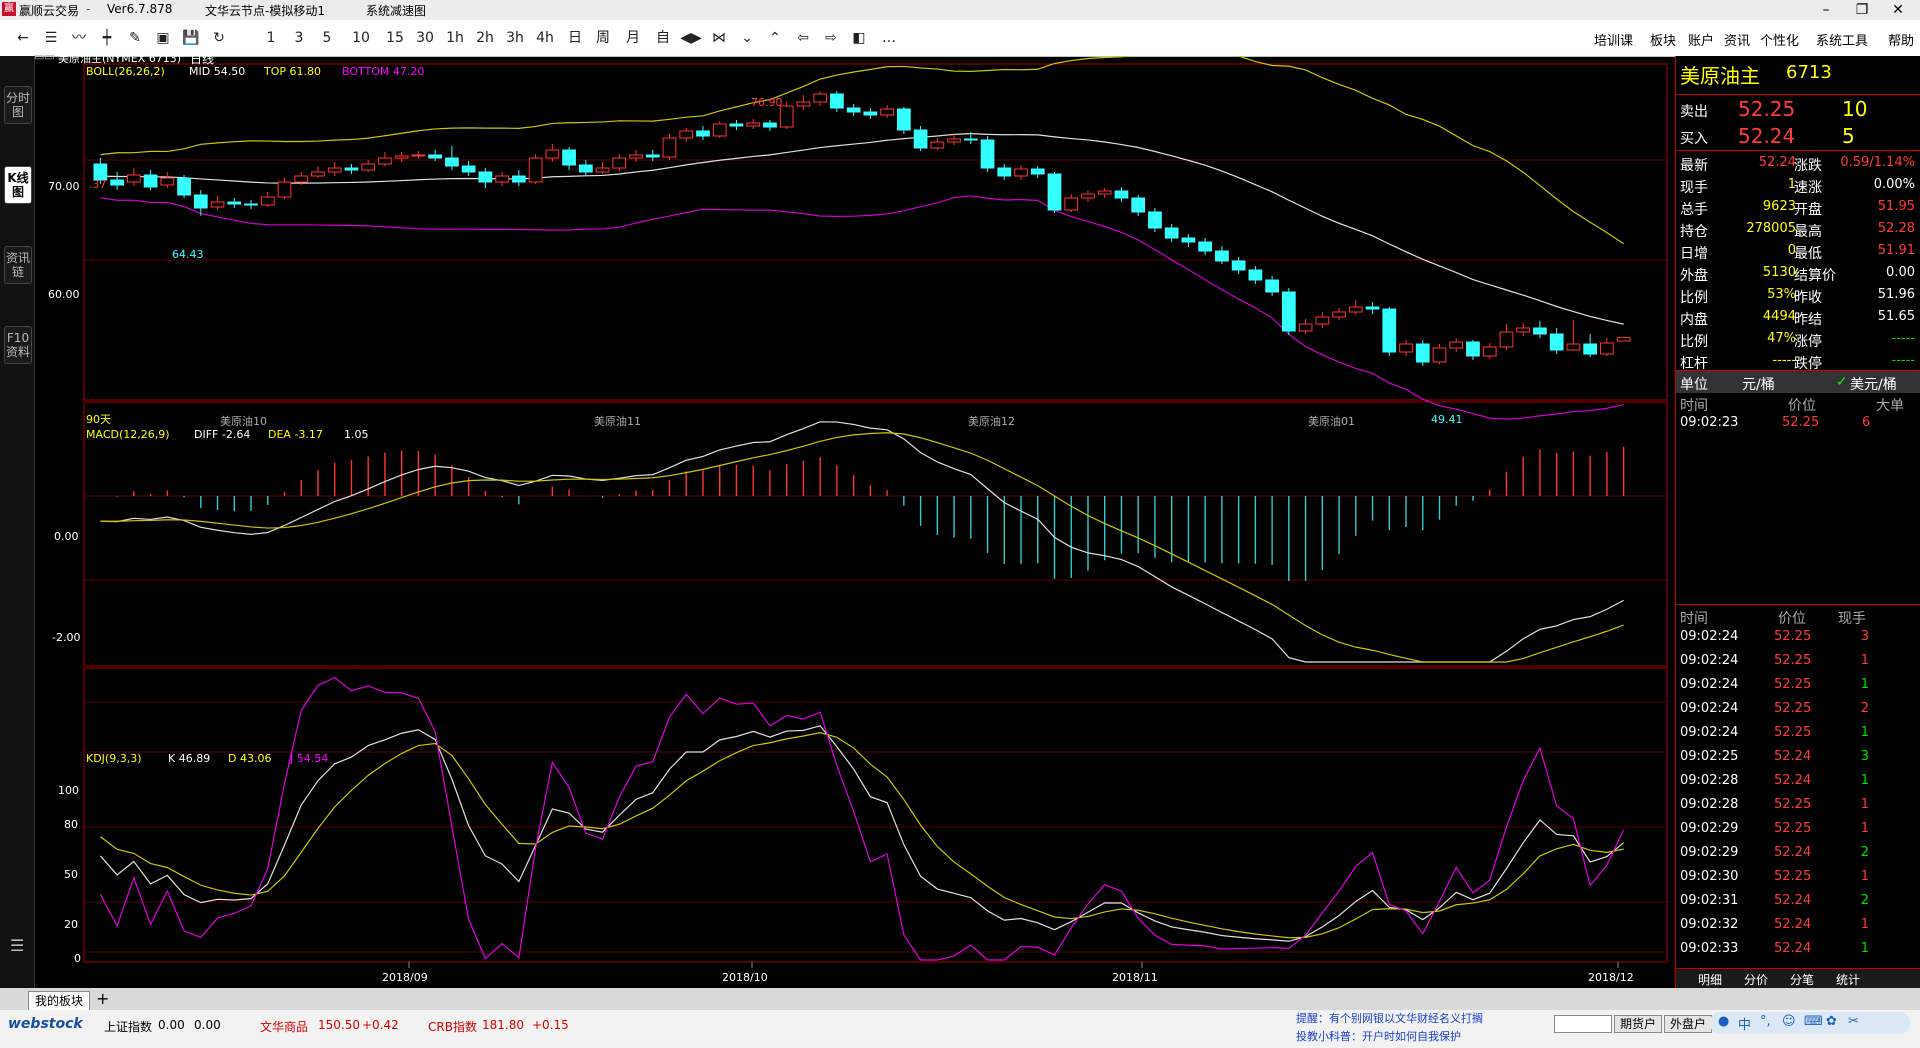  What do you see at coordinates (1813, 1021) in the screenshot?
I see `keyboard-icon: ⌨` at bounding box center [1813, 1021].